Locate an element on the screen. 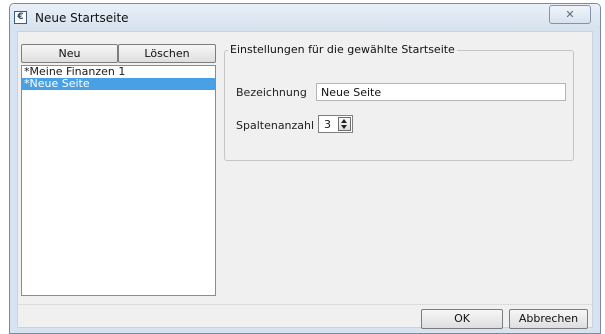 This screenshot has height=334, width=605. delete-button: Löschen is located at coordinates (167, 53).